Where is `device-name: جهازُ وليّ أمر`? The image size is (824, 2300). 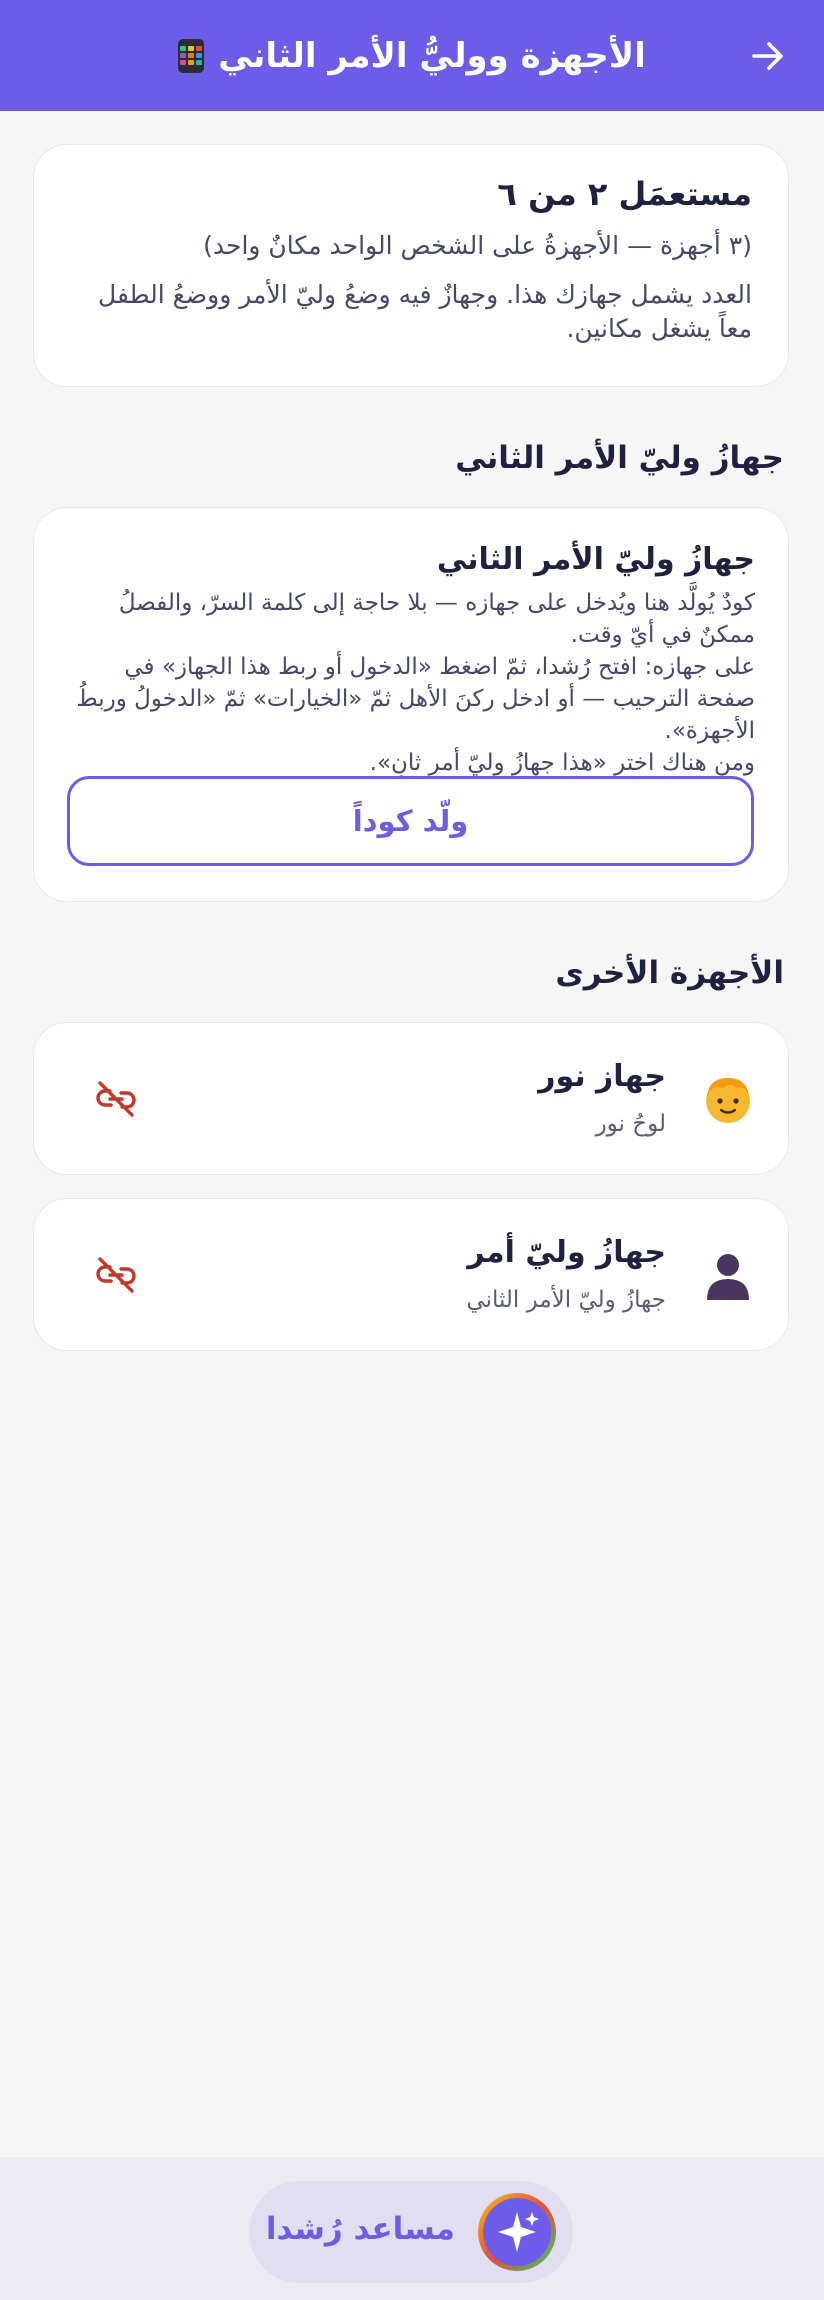
device-name: جهازُ وليّ أمر is located at coordinates (566, 1252).